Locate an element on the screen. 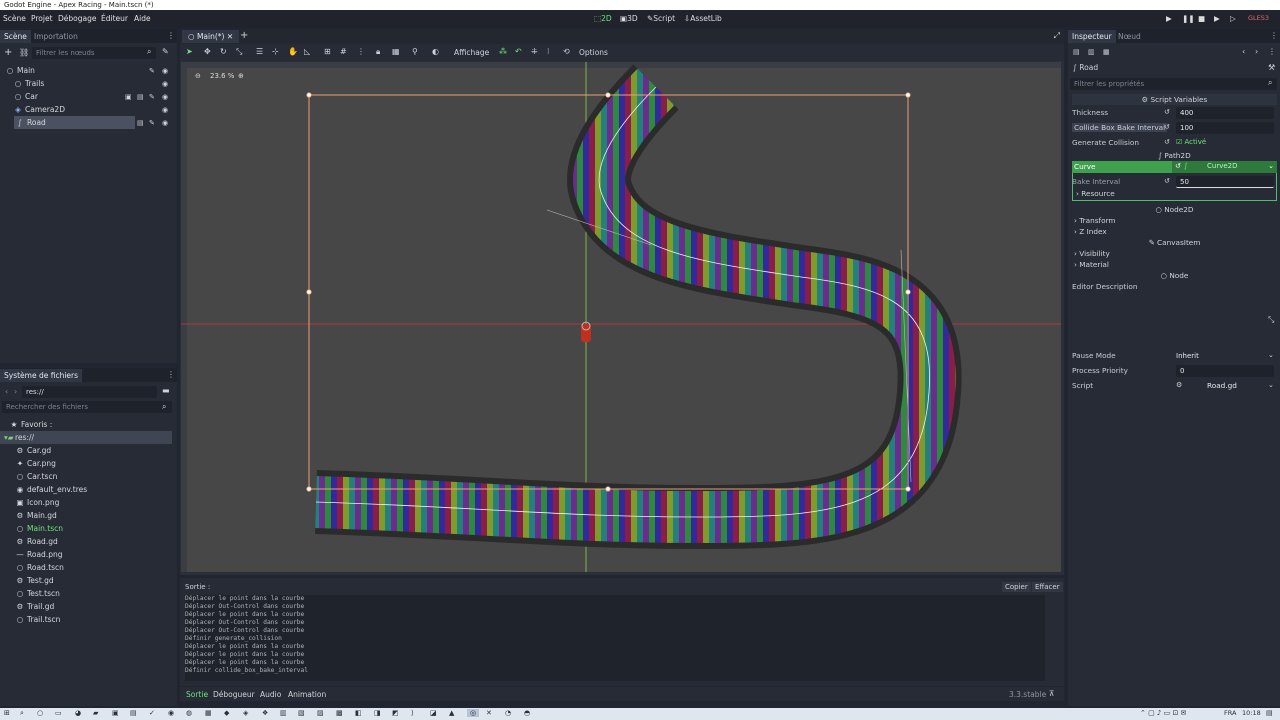 Image resolution: width=1280 pixels, height=720 pixels. snap-icon: ⊞ is located at coordinates (327, 51).